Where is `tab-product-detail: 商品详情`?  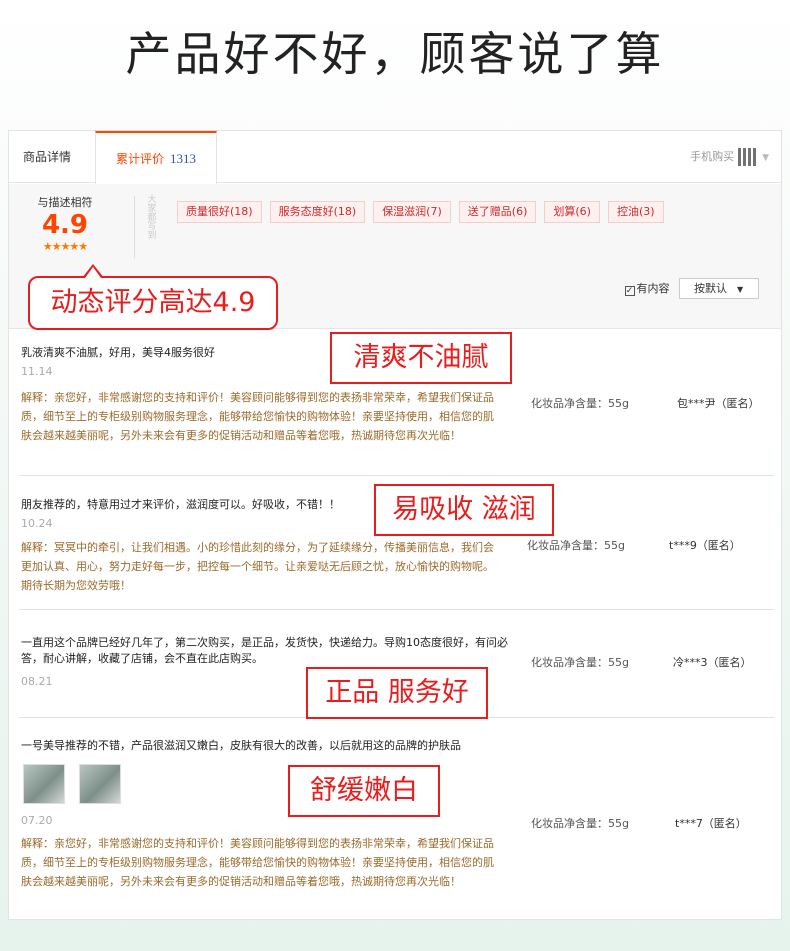
tab-product-detail: 商品详情 is located at coordinates (58, 157).